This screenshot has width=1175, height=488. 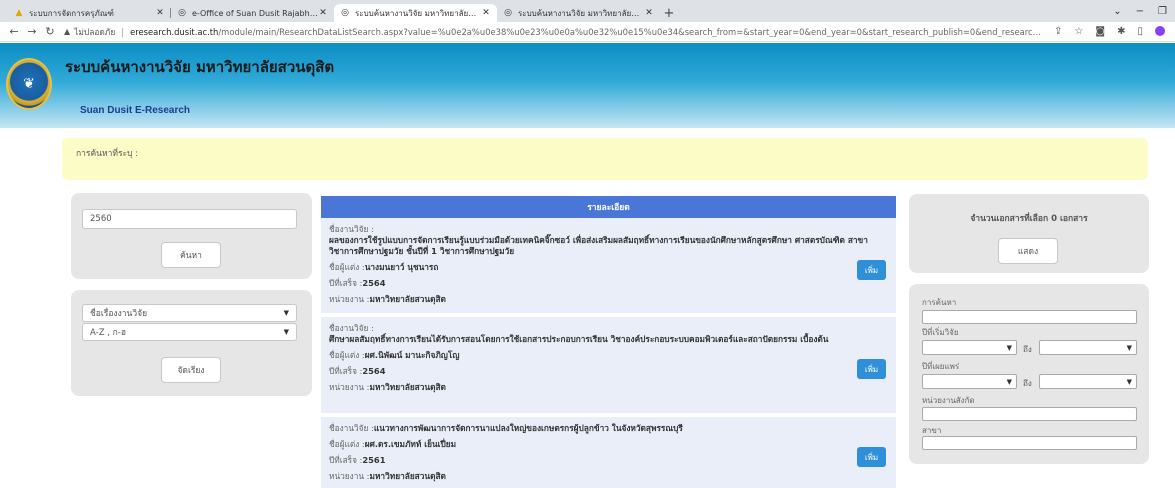 What do you see at coordinates (969, 347) in the screenshot?
I see `research-year-from-select: ▼` at bounding box center [969, 347].